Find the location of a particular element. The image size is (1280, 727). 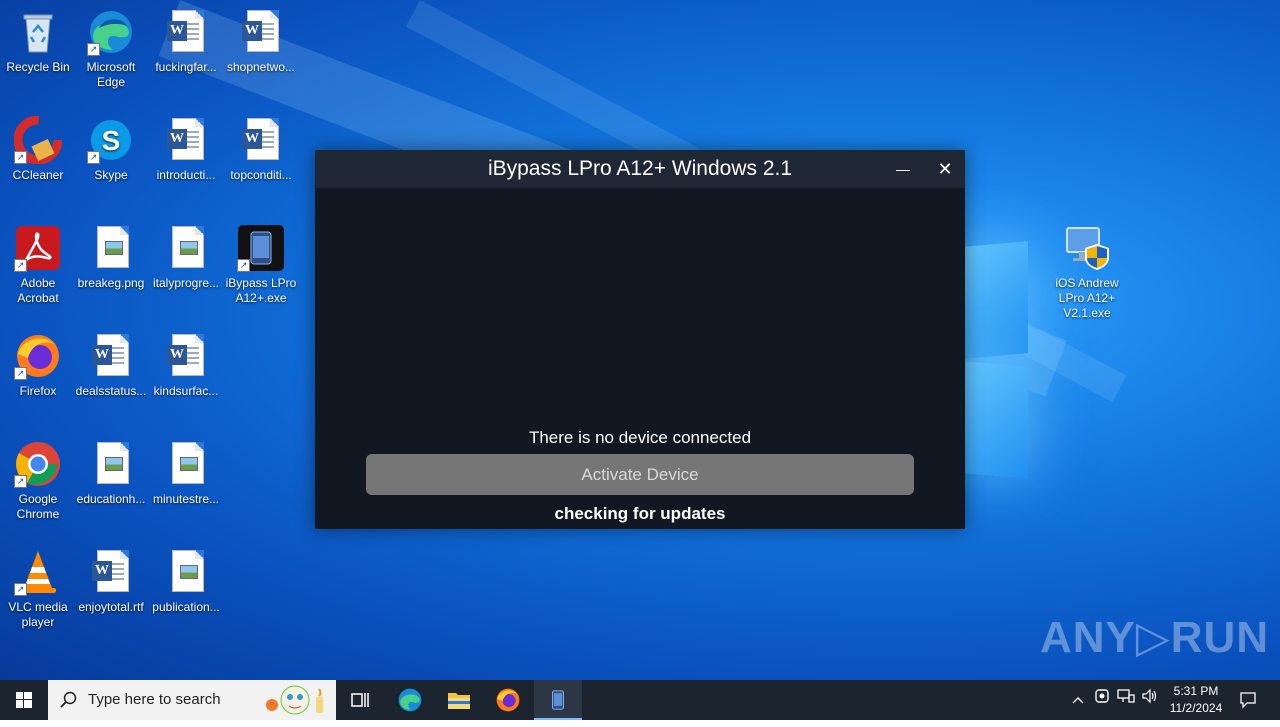

icon-label: enjoytotal.rtf is located at coordinates (111, 607).